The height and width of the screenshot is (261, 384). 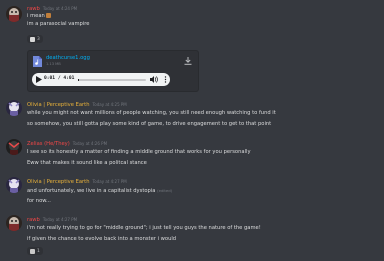 I want to click on reaction-count: 1, so click(x=38, y=251).